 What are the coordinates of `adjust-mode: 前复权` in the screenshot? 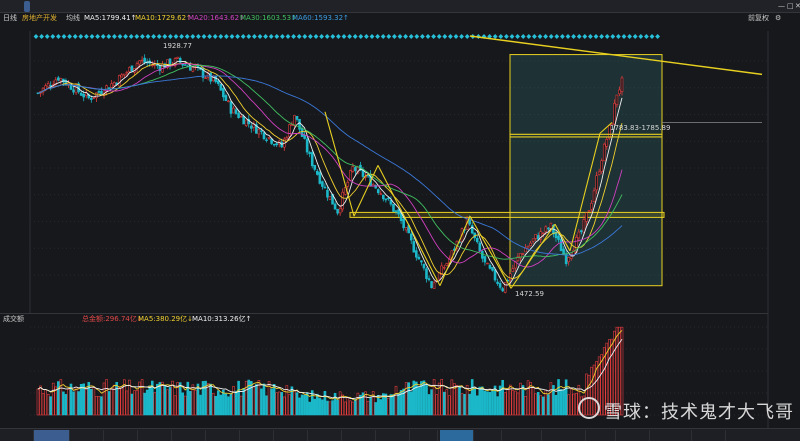 It's located at (758, 18).